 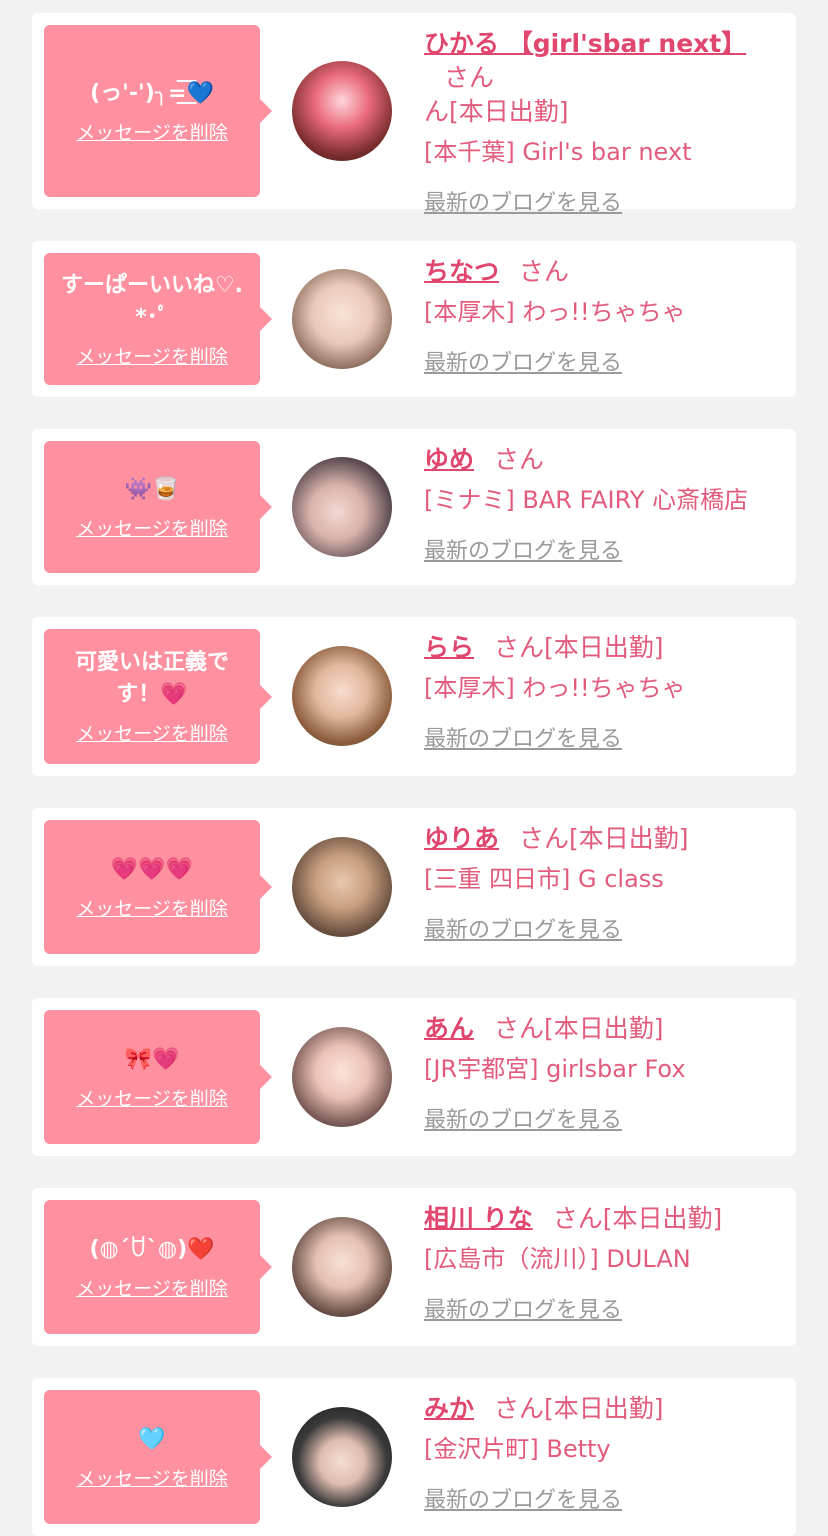 I want to click on message-bubble: (◍´ꇴ`◍)❤️ メッセージを削除, so click(x=158, y=1267).